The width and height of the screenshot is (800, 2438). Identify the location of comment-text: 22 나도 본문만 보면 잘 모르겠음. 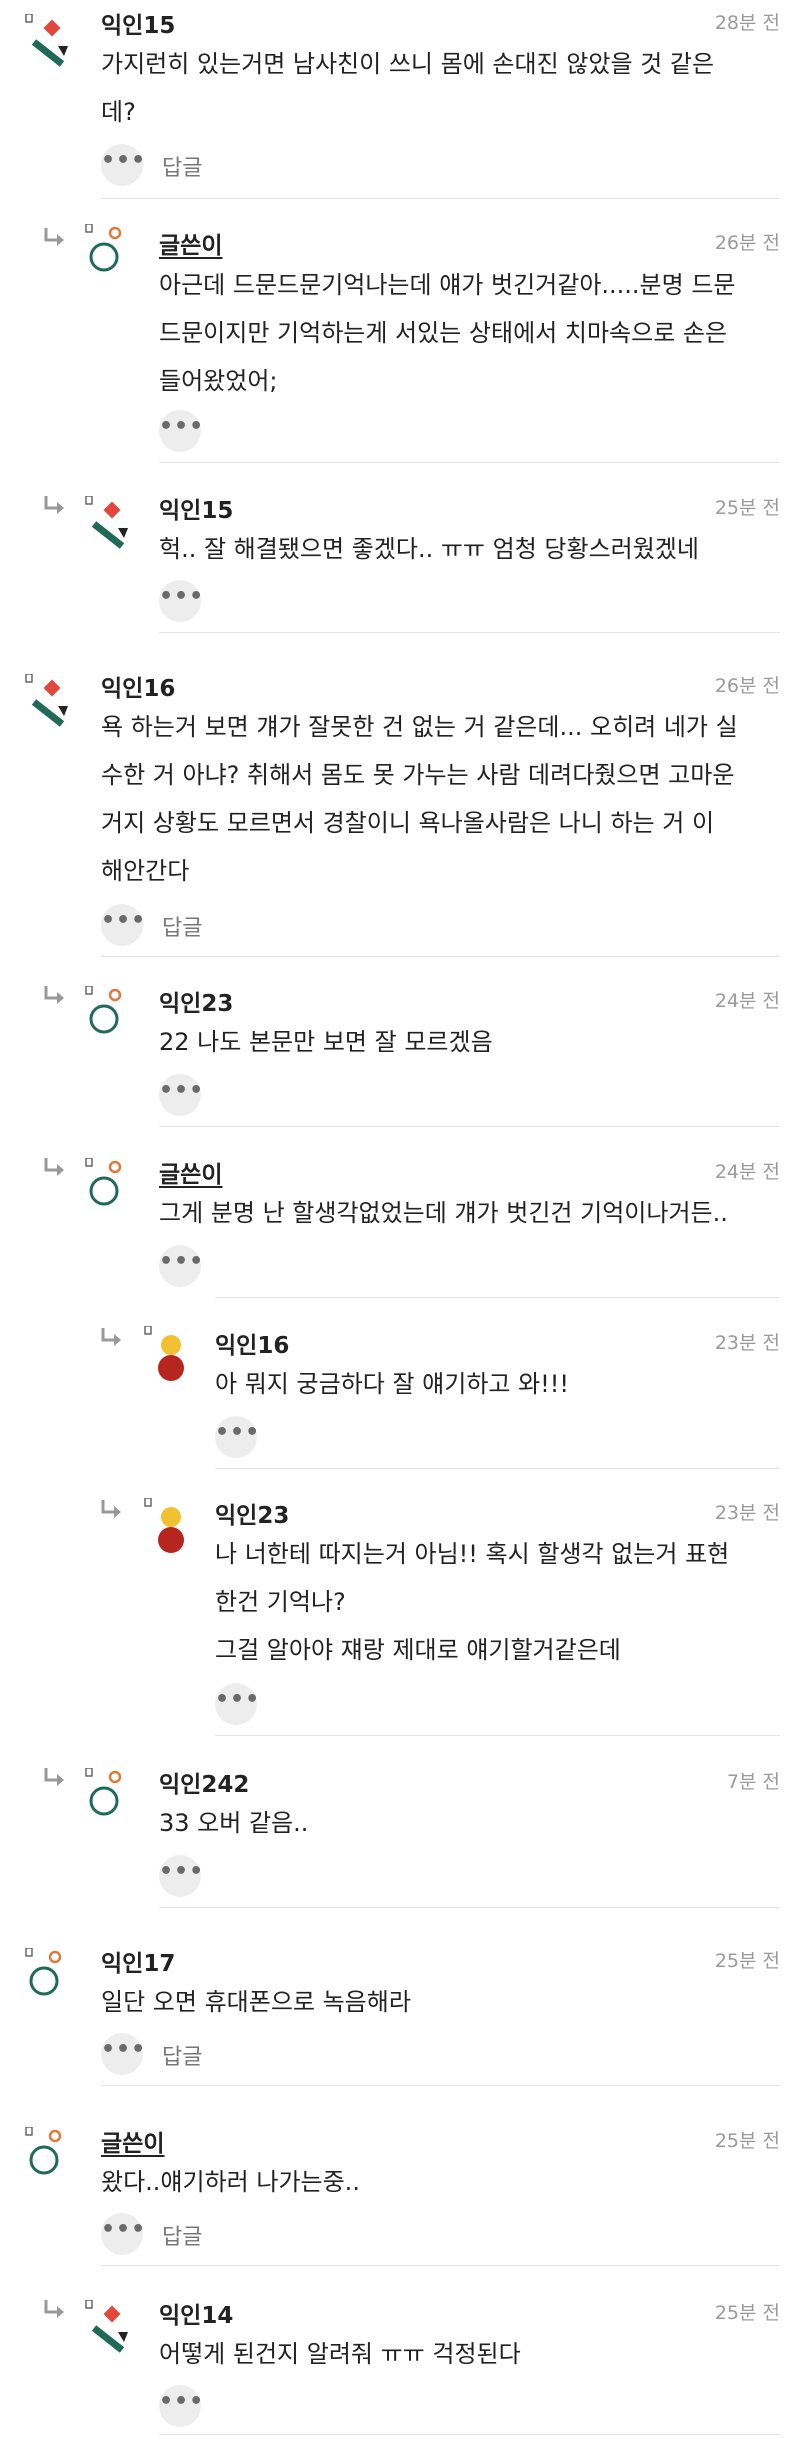
(326, 1042).